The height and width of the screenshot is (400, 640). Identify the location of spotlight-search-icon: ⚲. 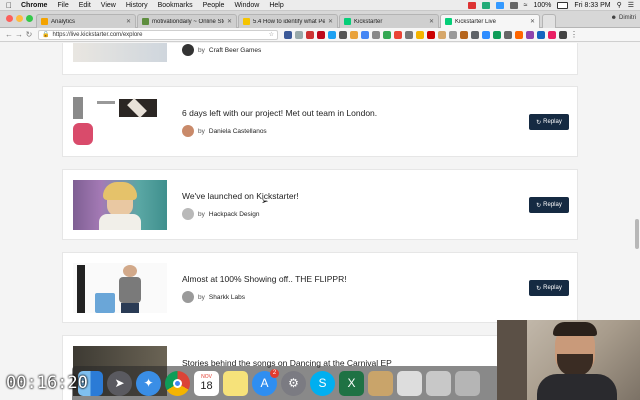
(619, 5).